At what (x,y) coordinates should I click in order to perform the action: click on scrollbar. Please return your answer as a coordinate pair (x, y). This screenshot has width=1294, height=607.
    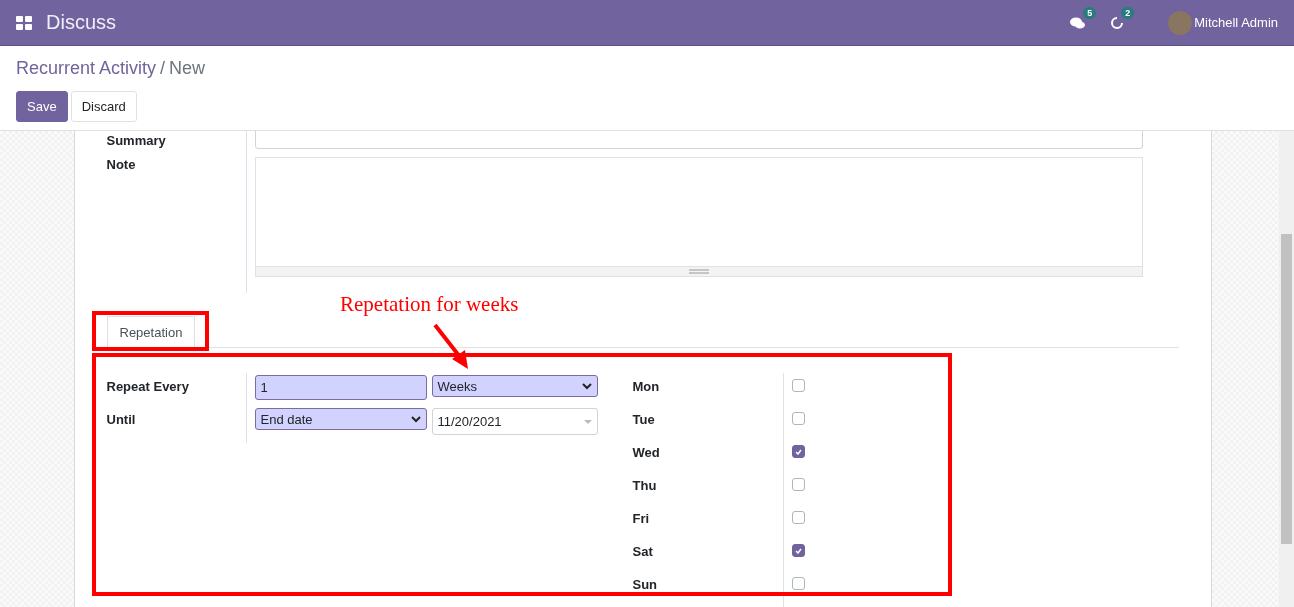
    Looking at the image, I should click on (1286, 369).